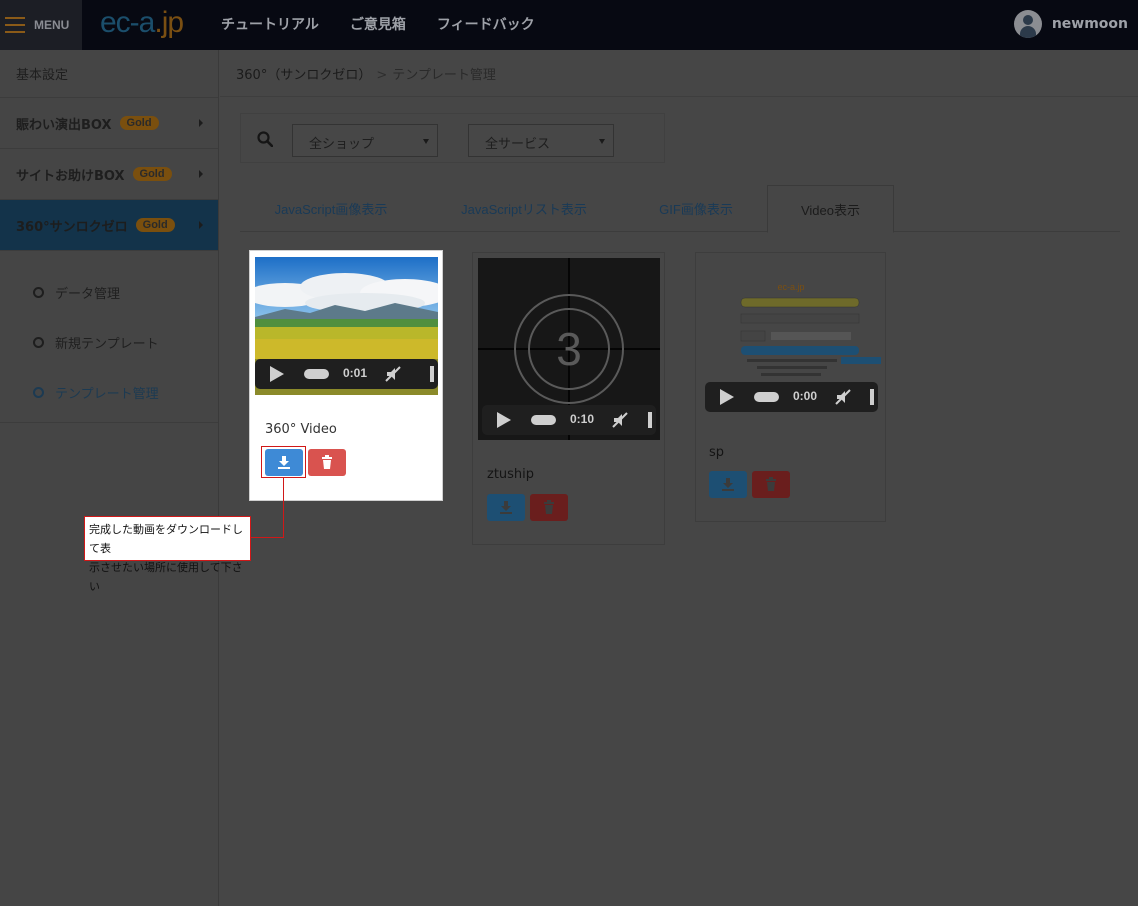 The width and height of the screenshot is (1138, 906). I want to click on tab-javascript-image: JavaScript画像表示, so click(331, 208).